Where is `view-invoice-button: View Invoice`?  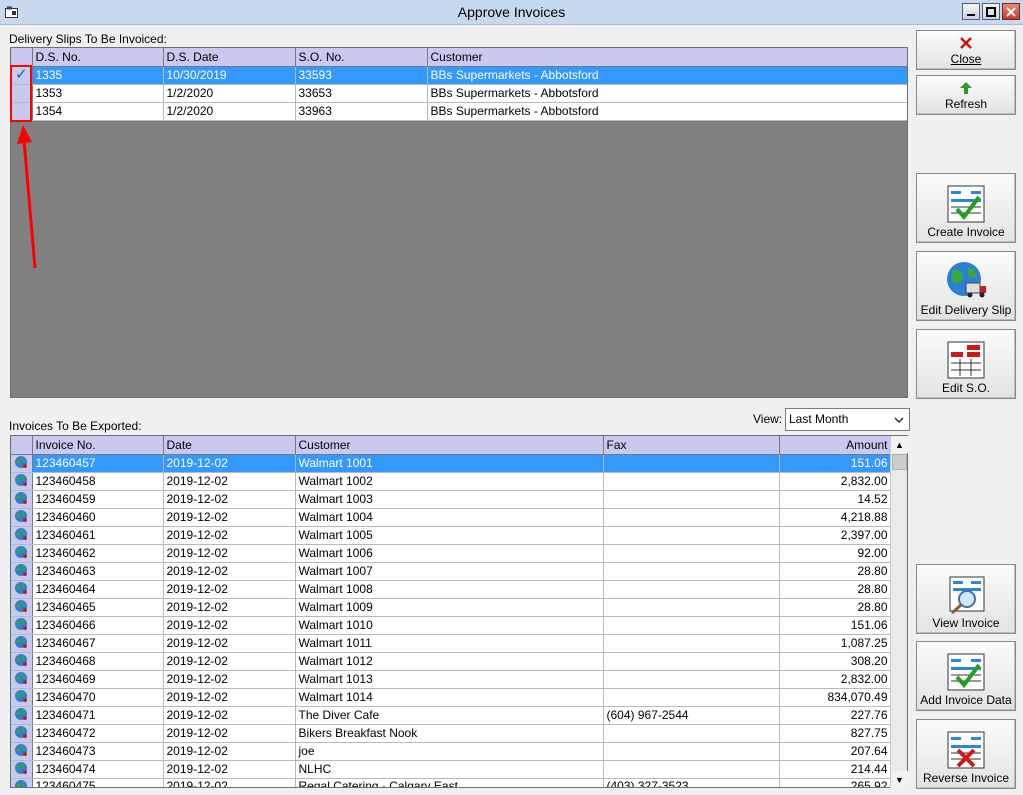
view-invoice-button: View Invoice is located at coordinates (966, 599).